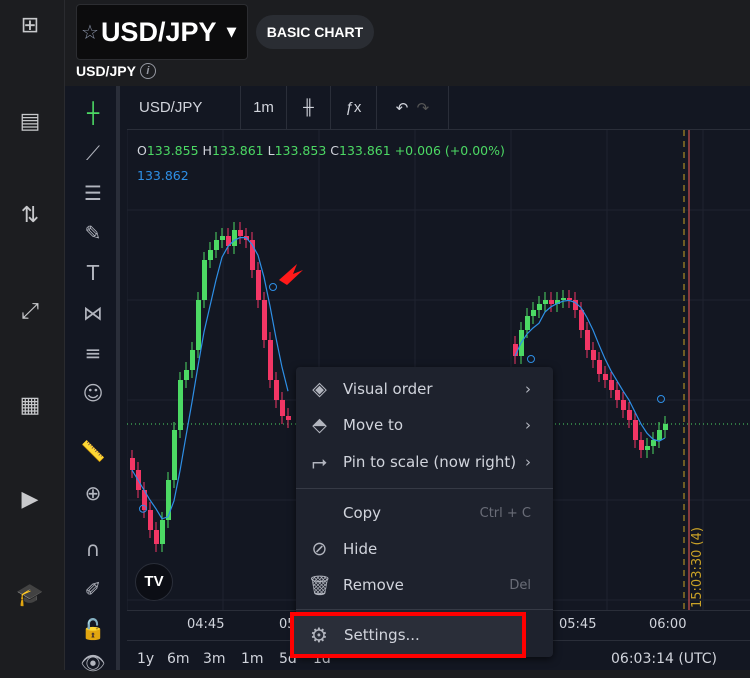 This screenshot has width=750, height=678. What do you see at coordinates (30, 26) in the screenshot?
I see `layout-grid-icon: ⊞` at bounding box center [30, 26].